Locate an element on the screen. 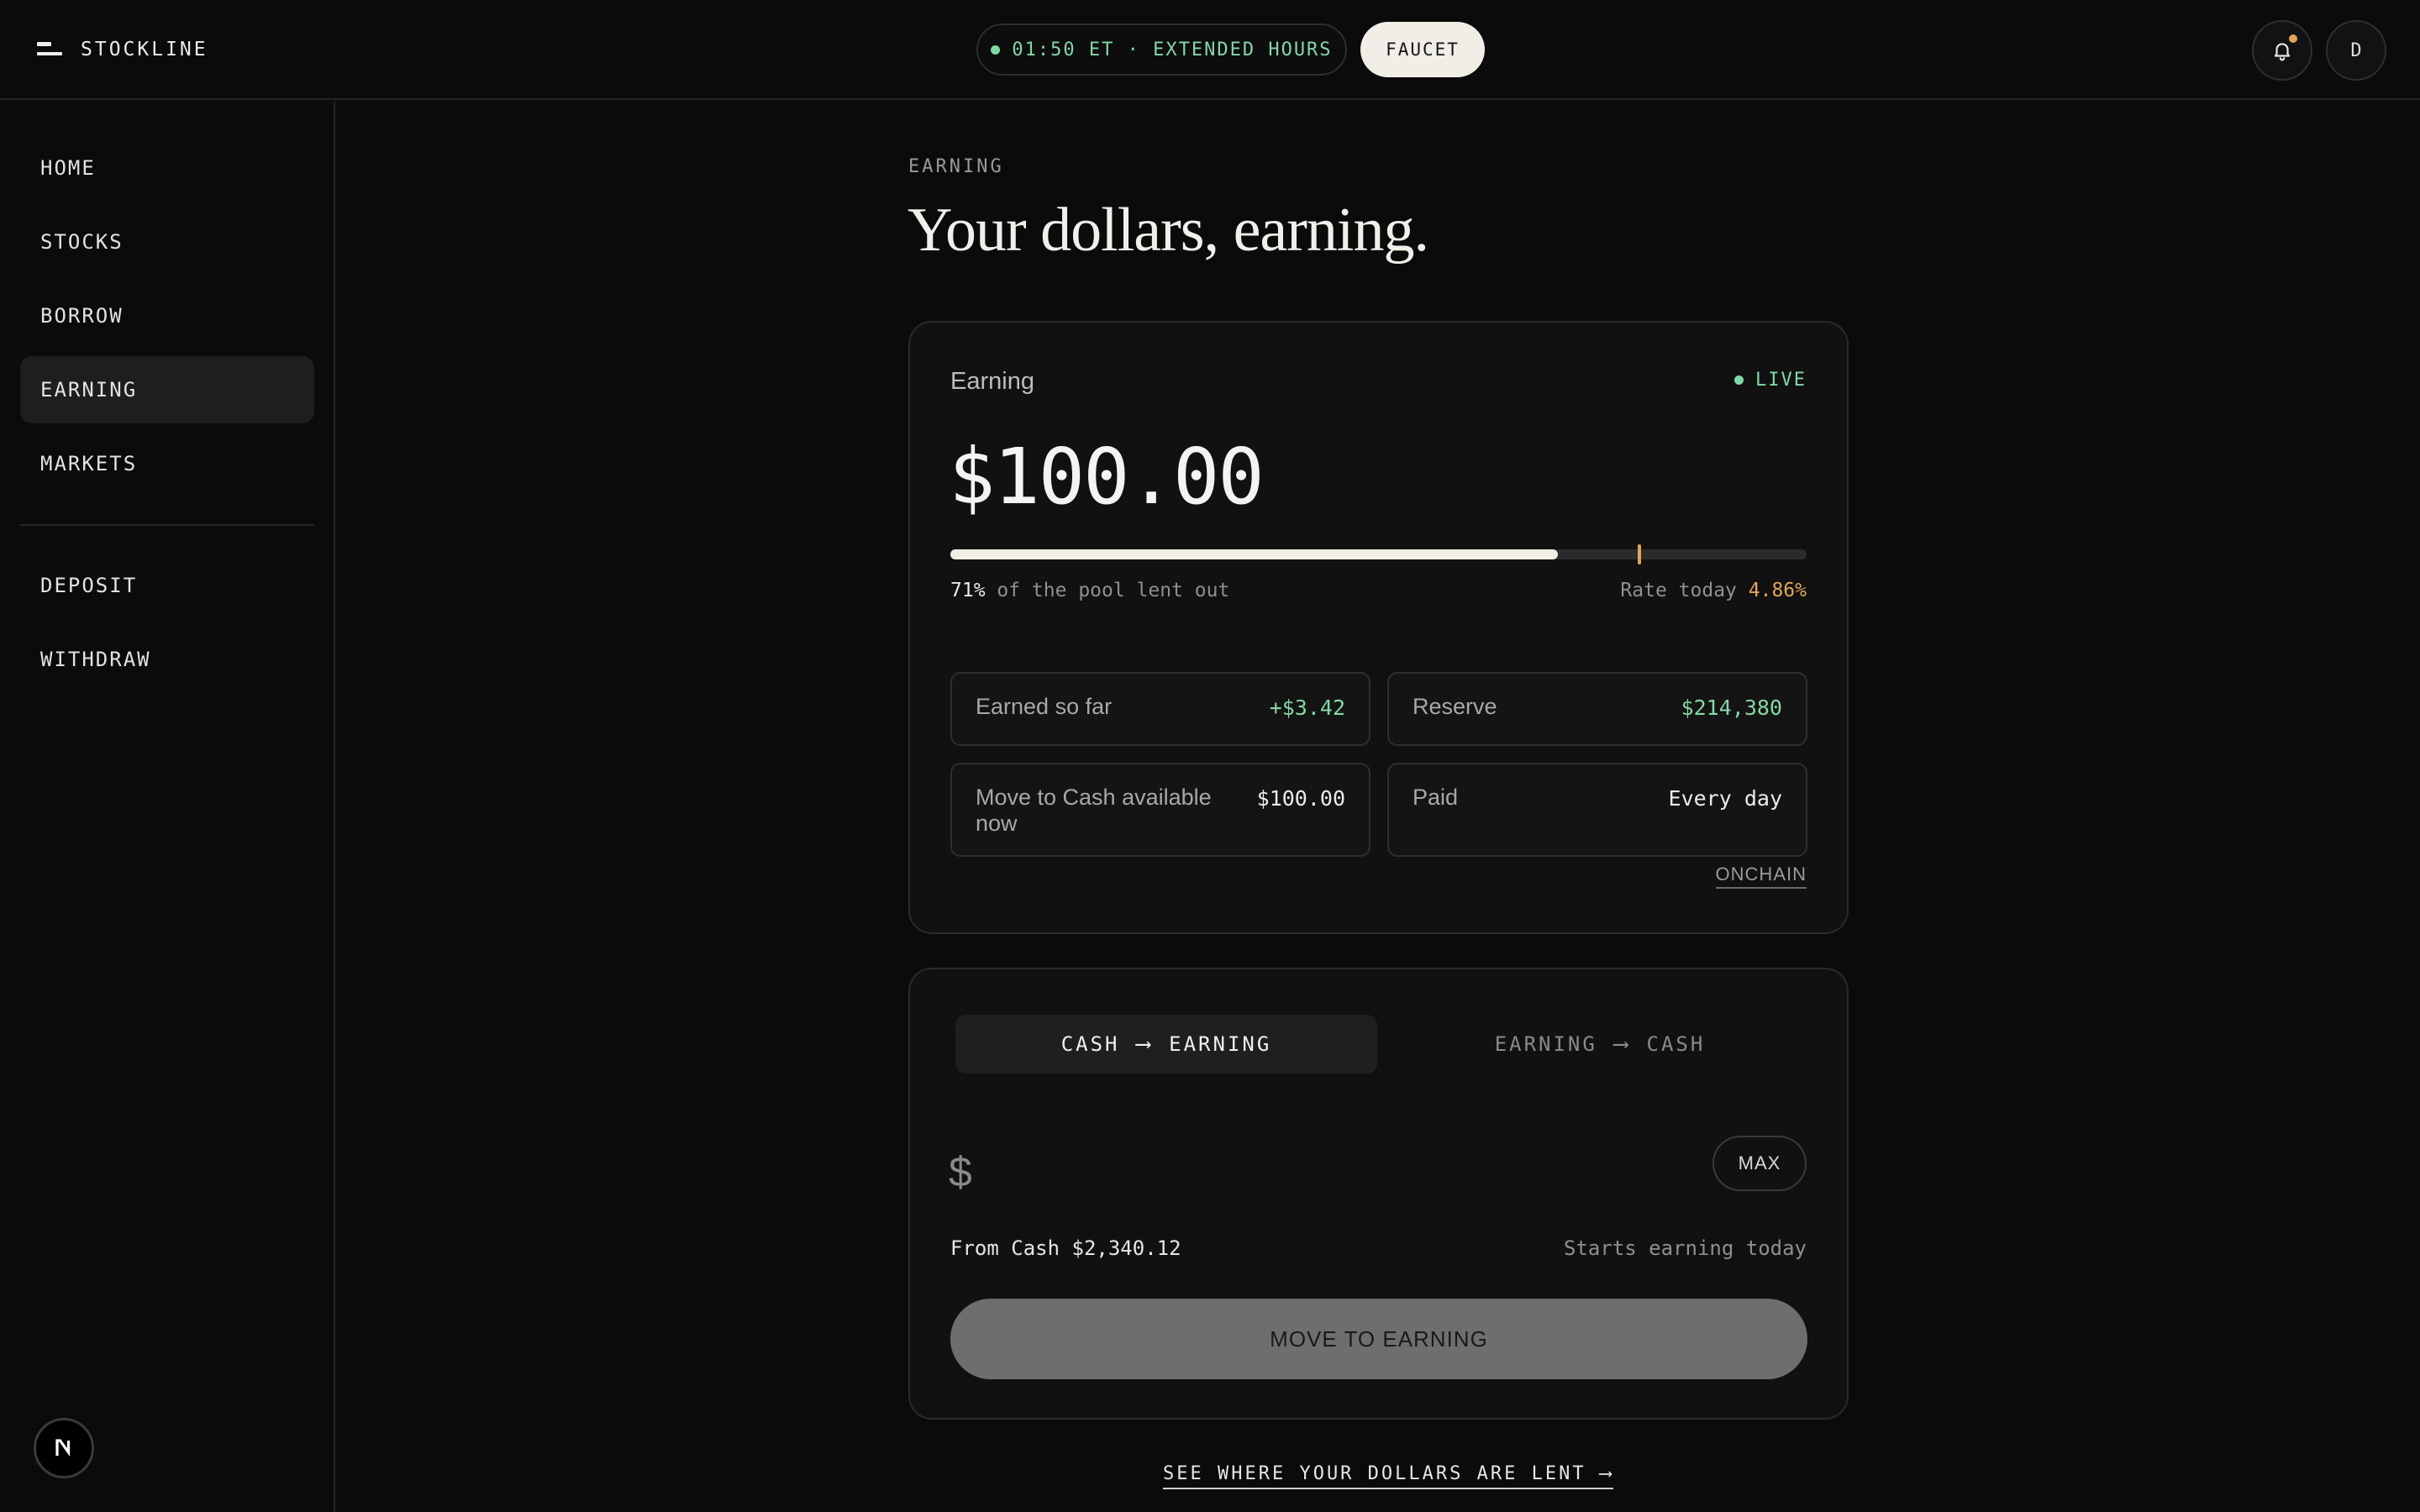 Image resolution: width=2420 pixels, height=1512 pixels. tab-to: CASH is located at coordinates (1676, 1044).